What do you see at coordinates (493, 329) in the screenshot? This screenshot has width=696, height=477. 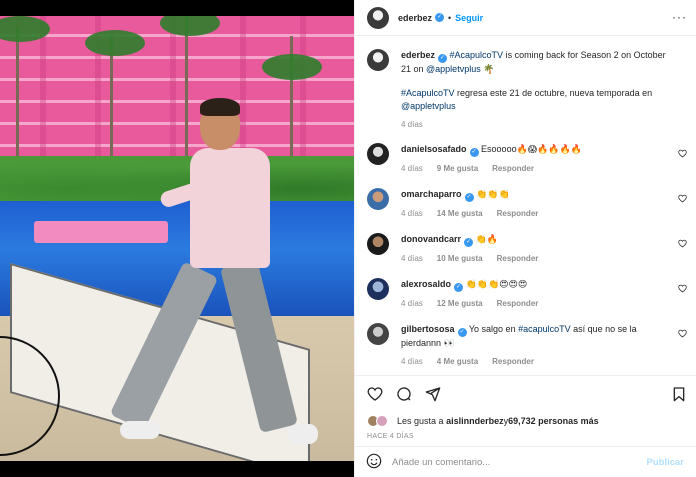 I see `comment-text: Yo salgo en` at bounding box center [493, 329].